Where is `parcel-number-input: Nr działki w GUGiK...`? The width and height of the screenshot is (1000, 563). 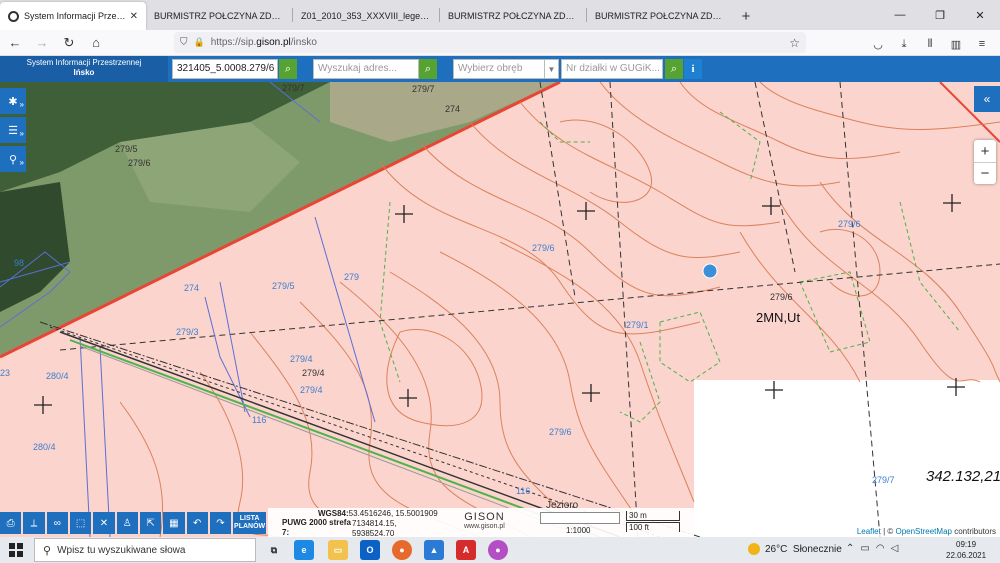 parcel-number-input: Nr działki w GUGiK... is located at coordinates (612, 69).